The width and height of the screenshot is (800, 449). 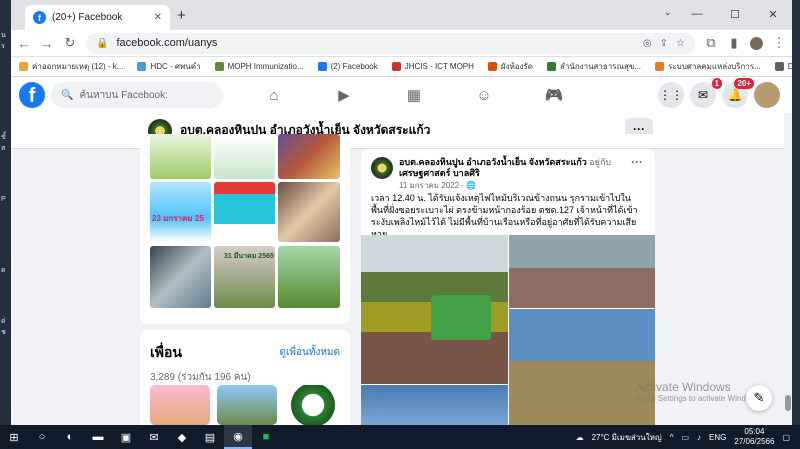 What do you see at coordinates (123, 95) in the screenshot?
I see `search-placeholder: ค้นหาบน Facebook:` at bounding box center [123, 95].